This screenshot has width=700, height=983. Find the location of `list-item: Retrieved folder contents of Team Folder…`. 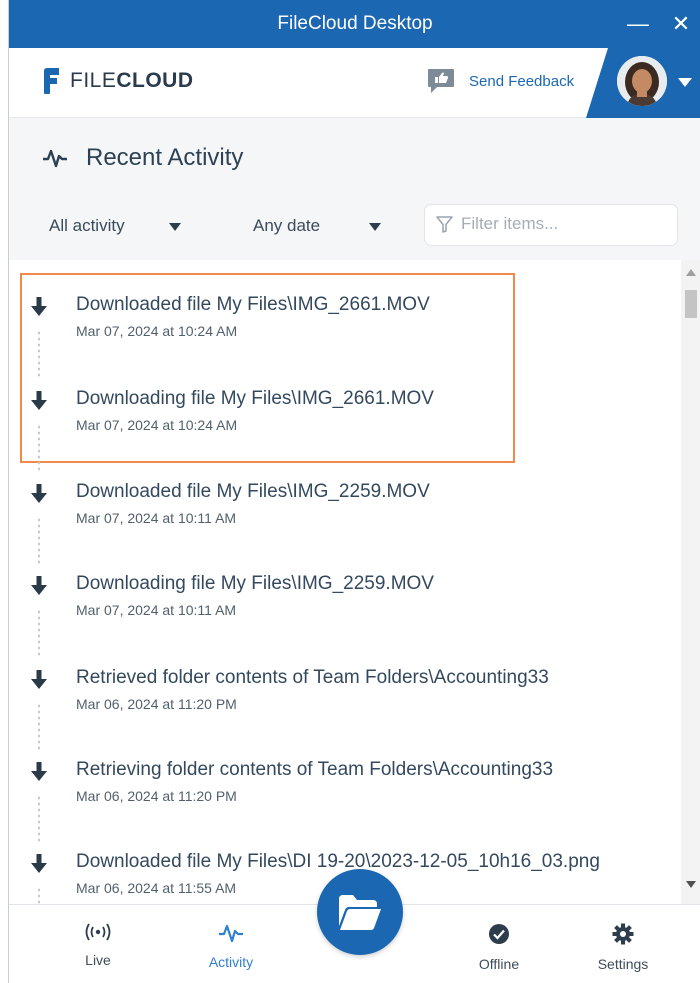

list-item: Retrieved folder contents of Team Folder… is located at coordinates (344, 702).